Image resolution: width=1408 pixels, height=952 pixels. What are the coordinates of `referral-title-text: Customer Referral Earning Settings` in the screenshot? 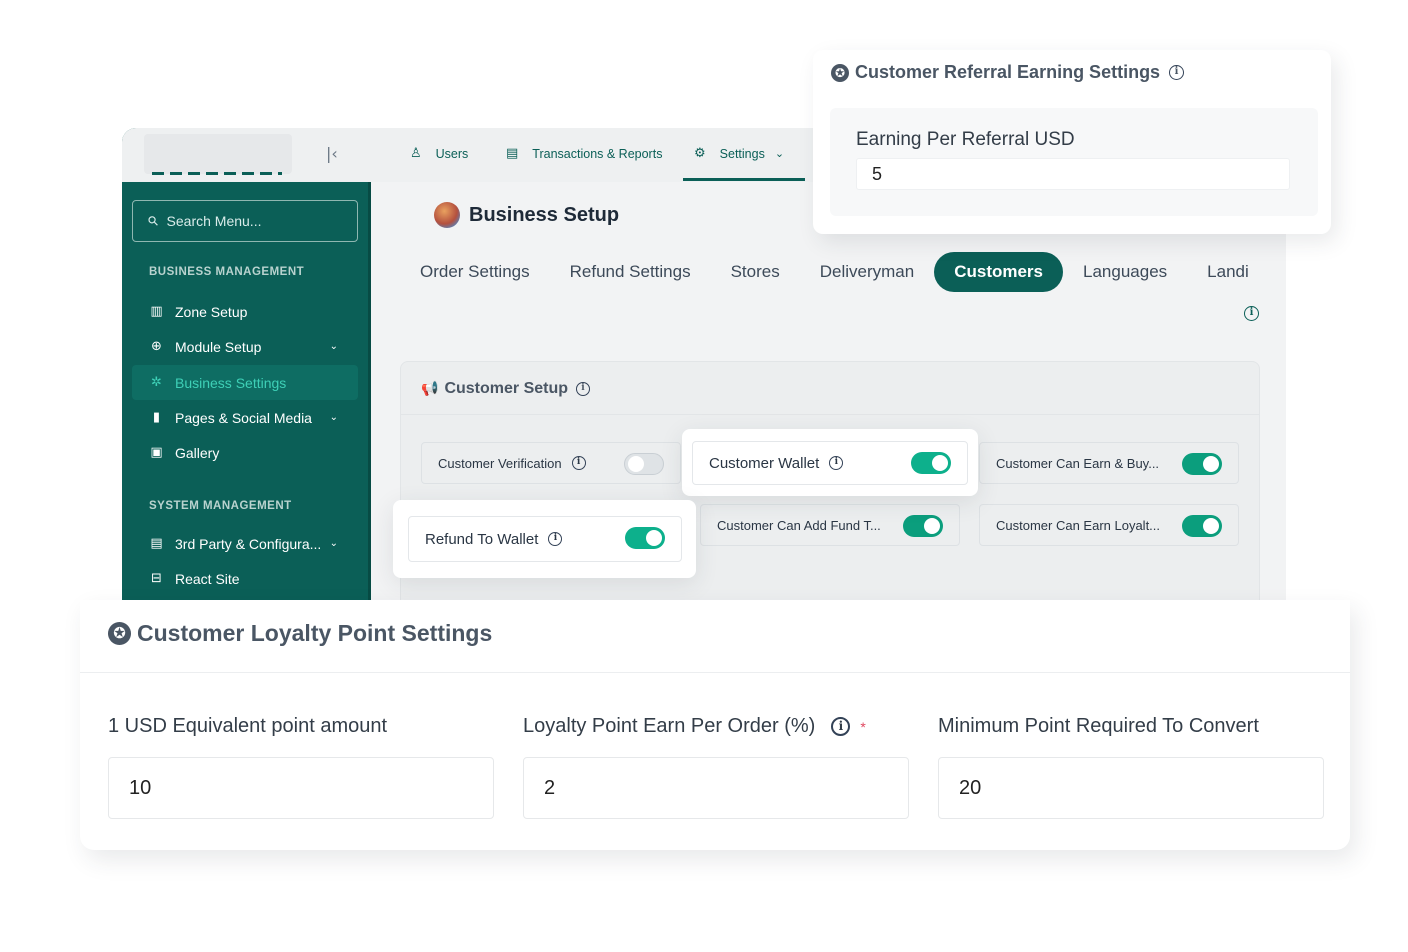 It's located at (1008, 72).